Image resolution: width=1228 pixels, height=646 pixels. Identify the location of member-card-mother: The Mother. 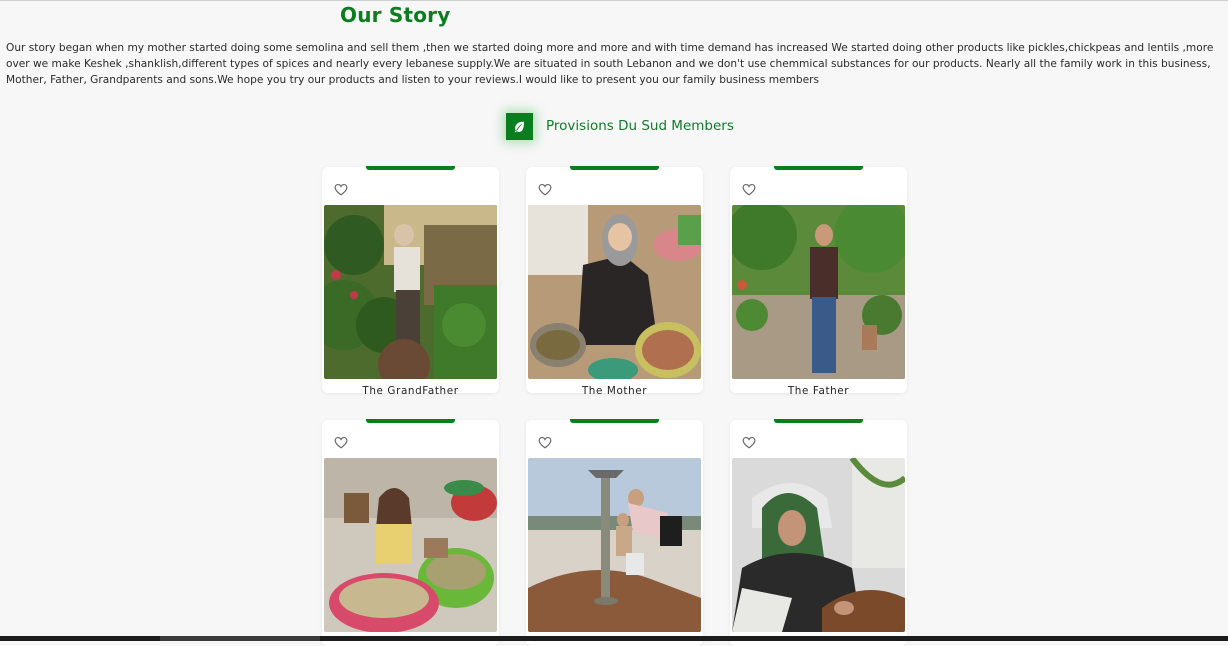
(614, 281).